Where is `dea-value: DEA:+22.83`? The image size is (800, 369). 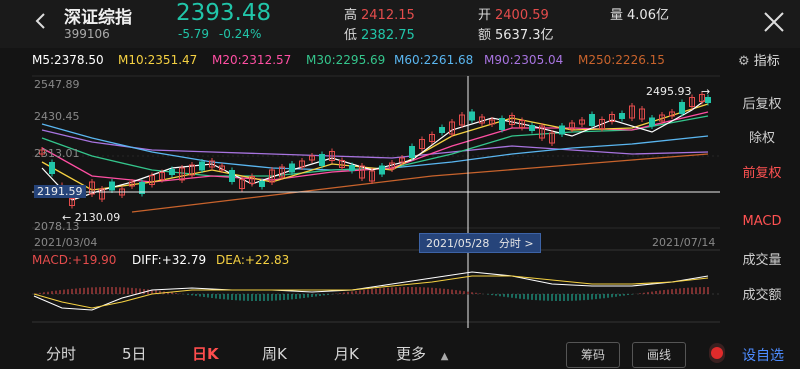 dea-value: DEA:+22.83 is located at coordinates (253, 260).